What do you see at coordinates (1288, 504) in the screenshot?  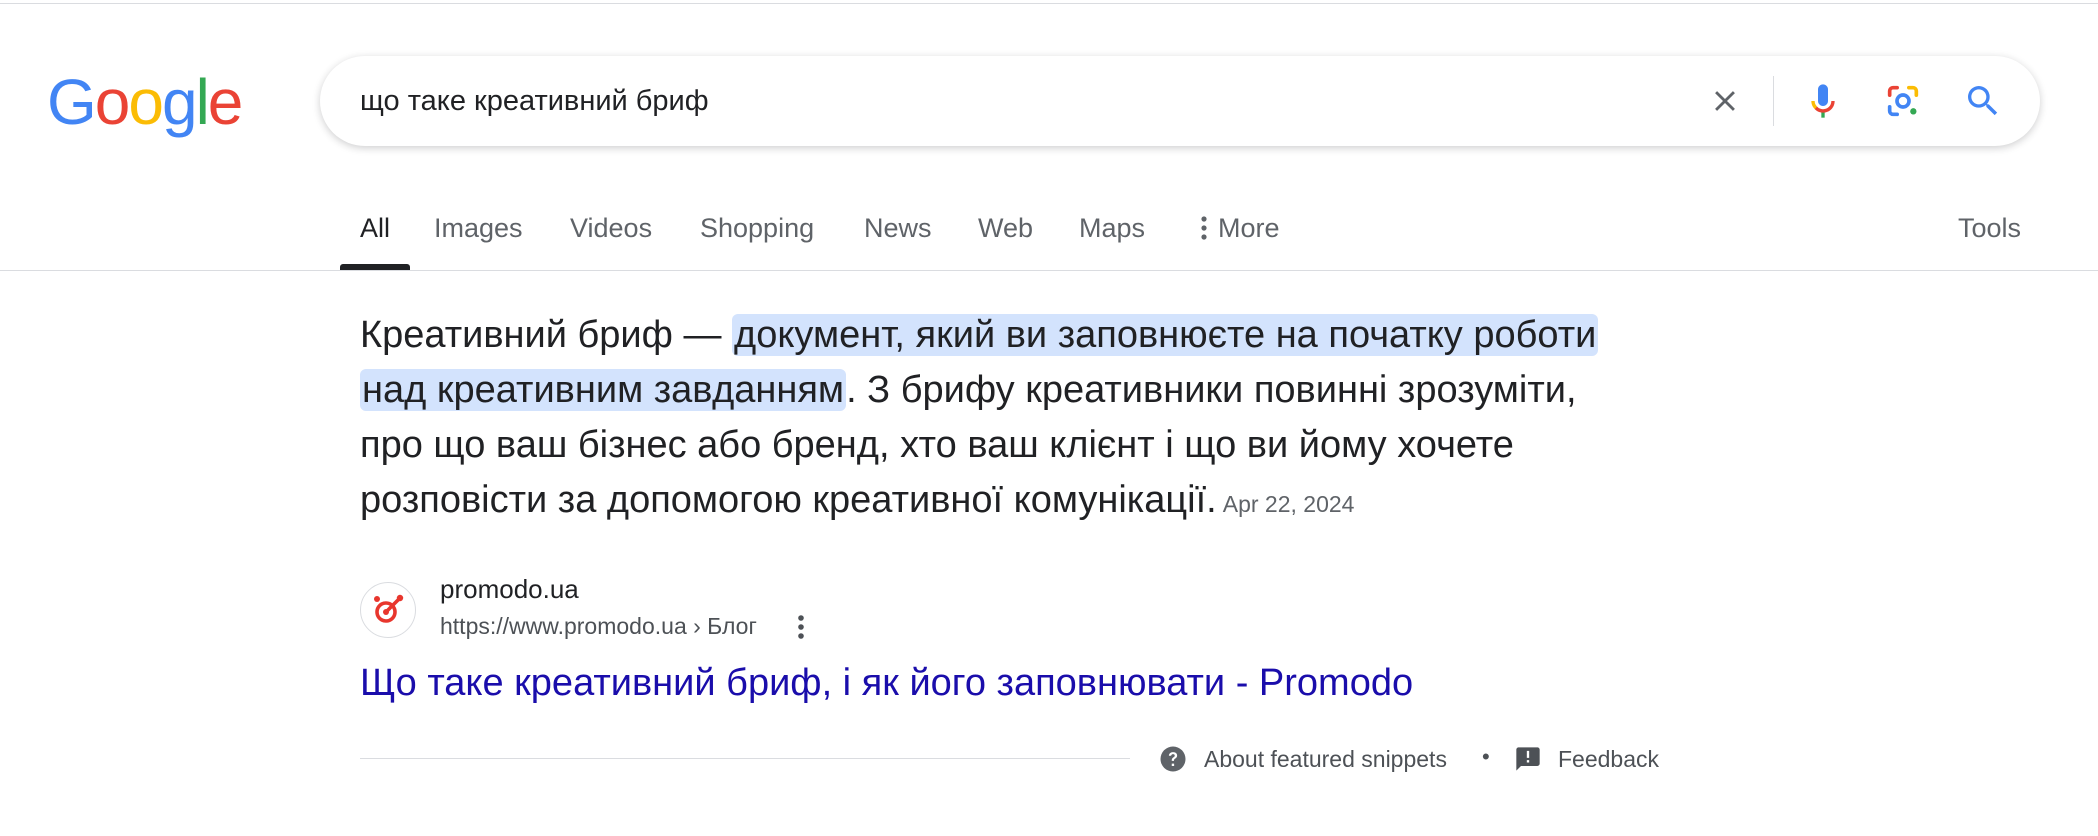 I see `snippet-date: Apr 22, 2024` at bounding box center [1288, 504].